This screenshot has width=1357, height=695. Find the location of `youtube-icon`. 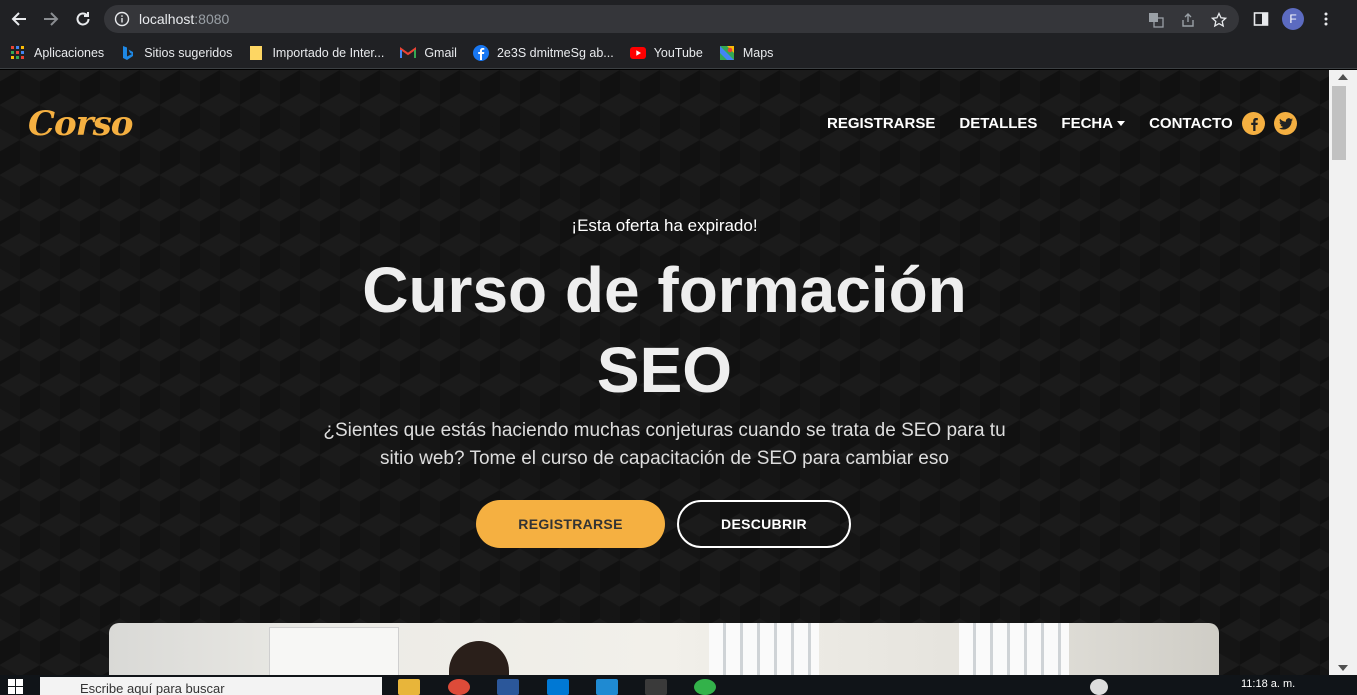

youtube-icon is located at coordinates (637, 53).